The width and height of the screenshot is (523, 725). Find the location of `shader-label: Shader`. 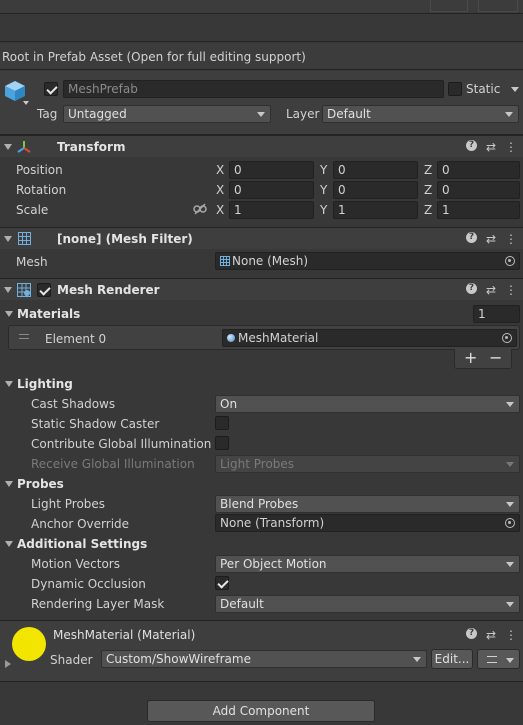

shader-label: Shader is located at coordinates (71, 660).